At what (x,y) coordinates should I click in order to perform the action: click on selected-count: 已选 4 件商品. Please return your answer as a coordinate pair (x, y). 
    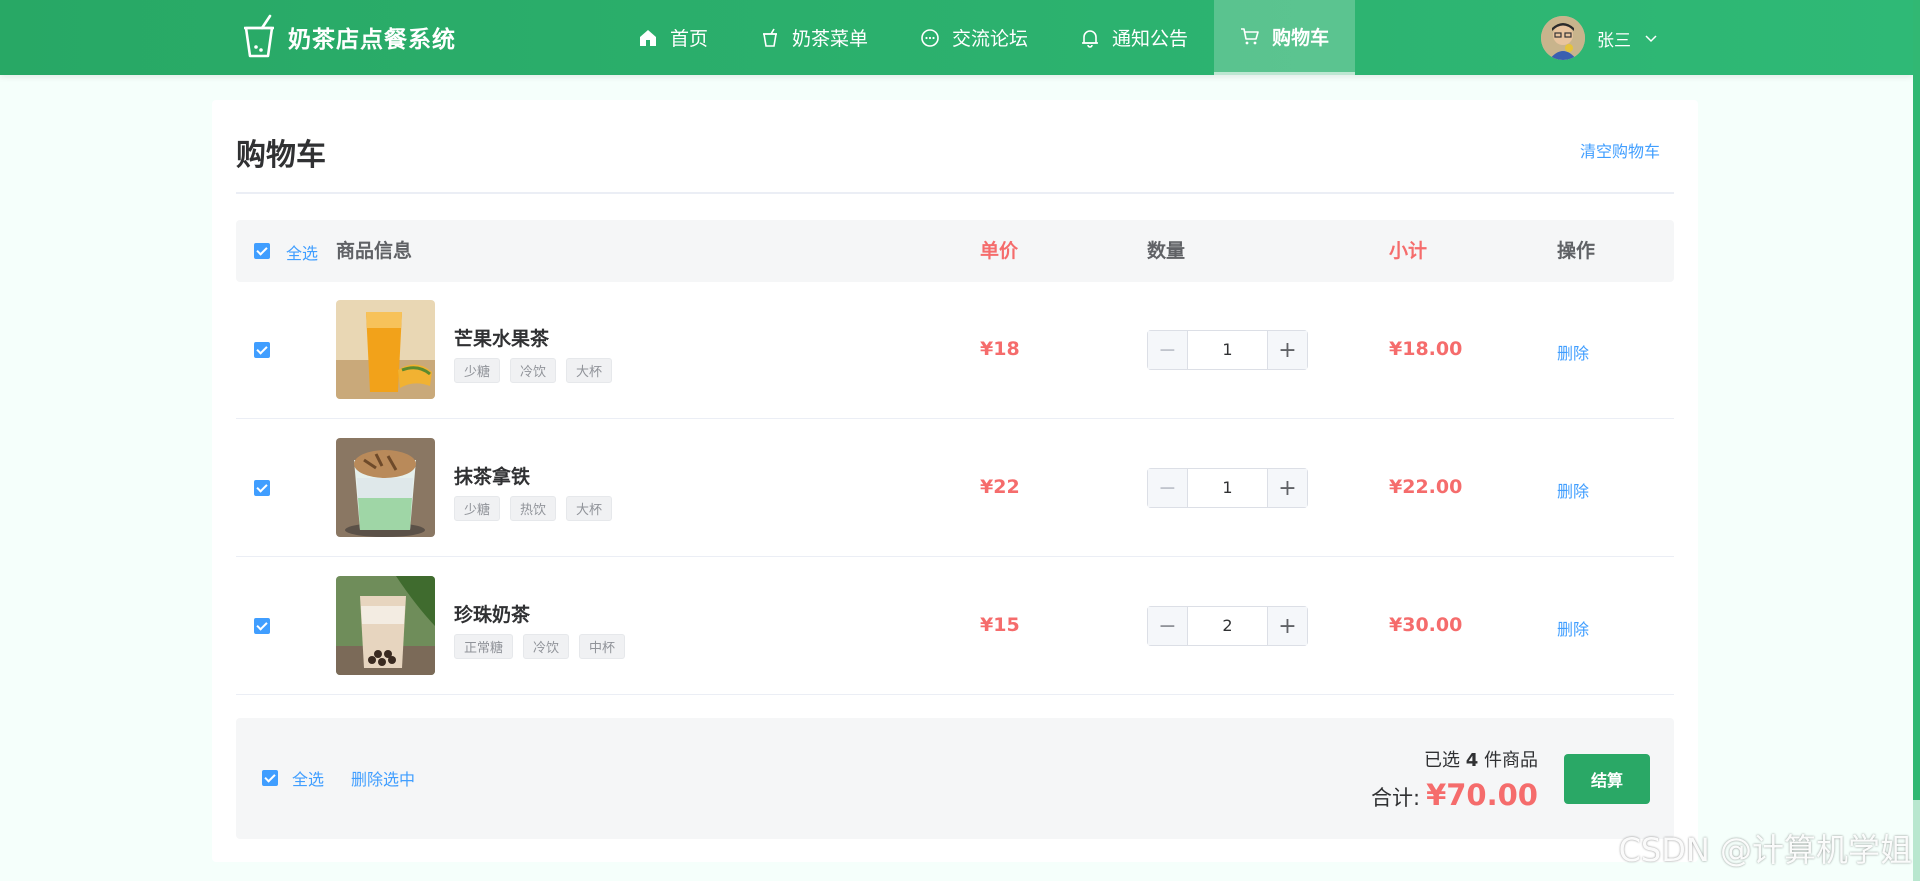
    Looking at the image, I should click on (1481, 759).